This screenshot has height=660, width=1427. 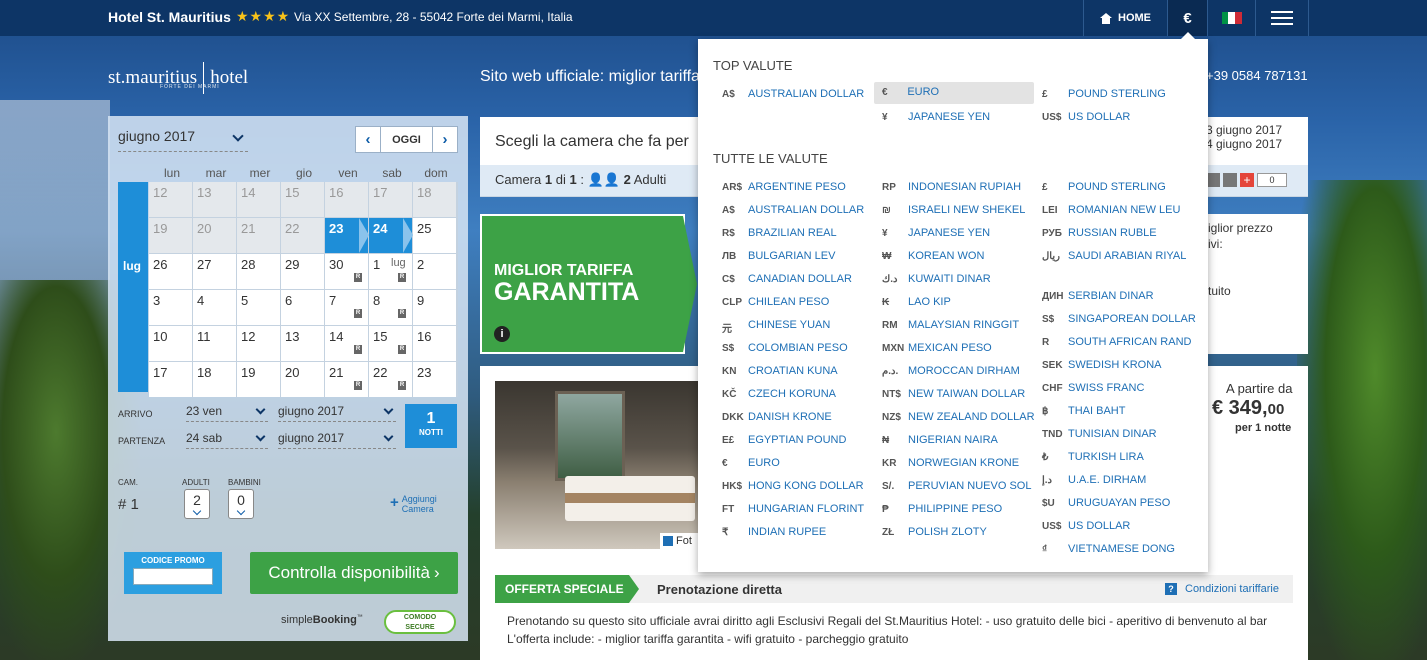 What do you see at coordinates (1122, 298) in the screenshot?
I see `currency-option: ДИН SERBIAN DINAR` at bounding box center [1122, 298].